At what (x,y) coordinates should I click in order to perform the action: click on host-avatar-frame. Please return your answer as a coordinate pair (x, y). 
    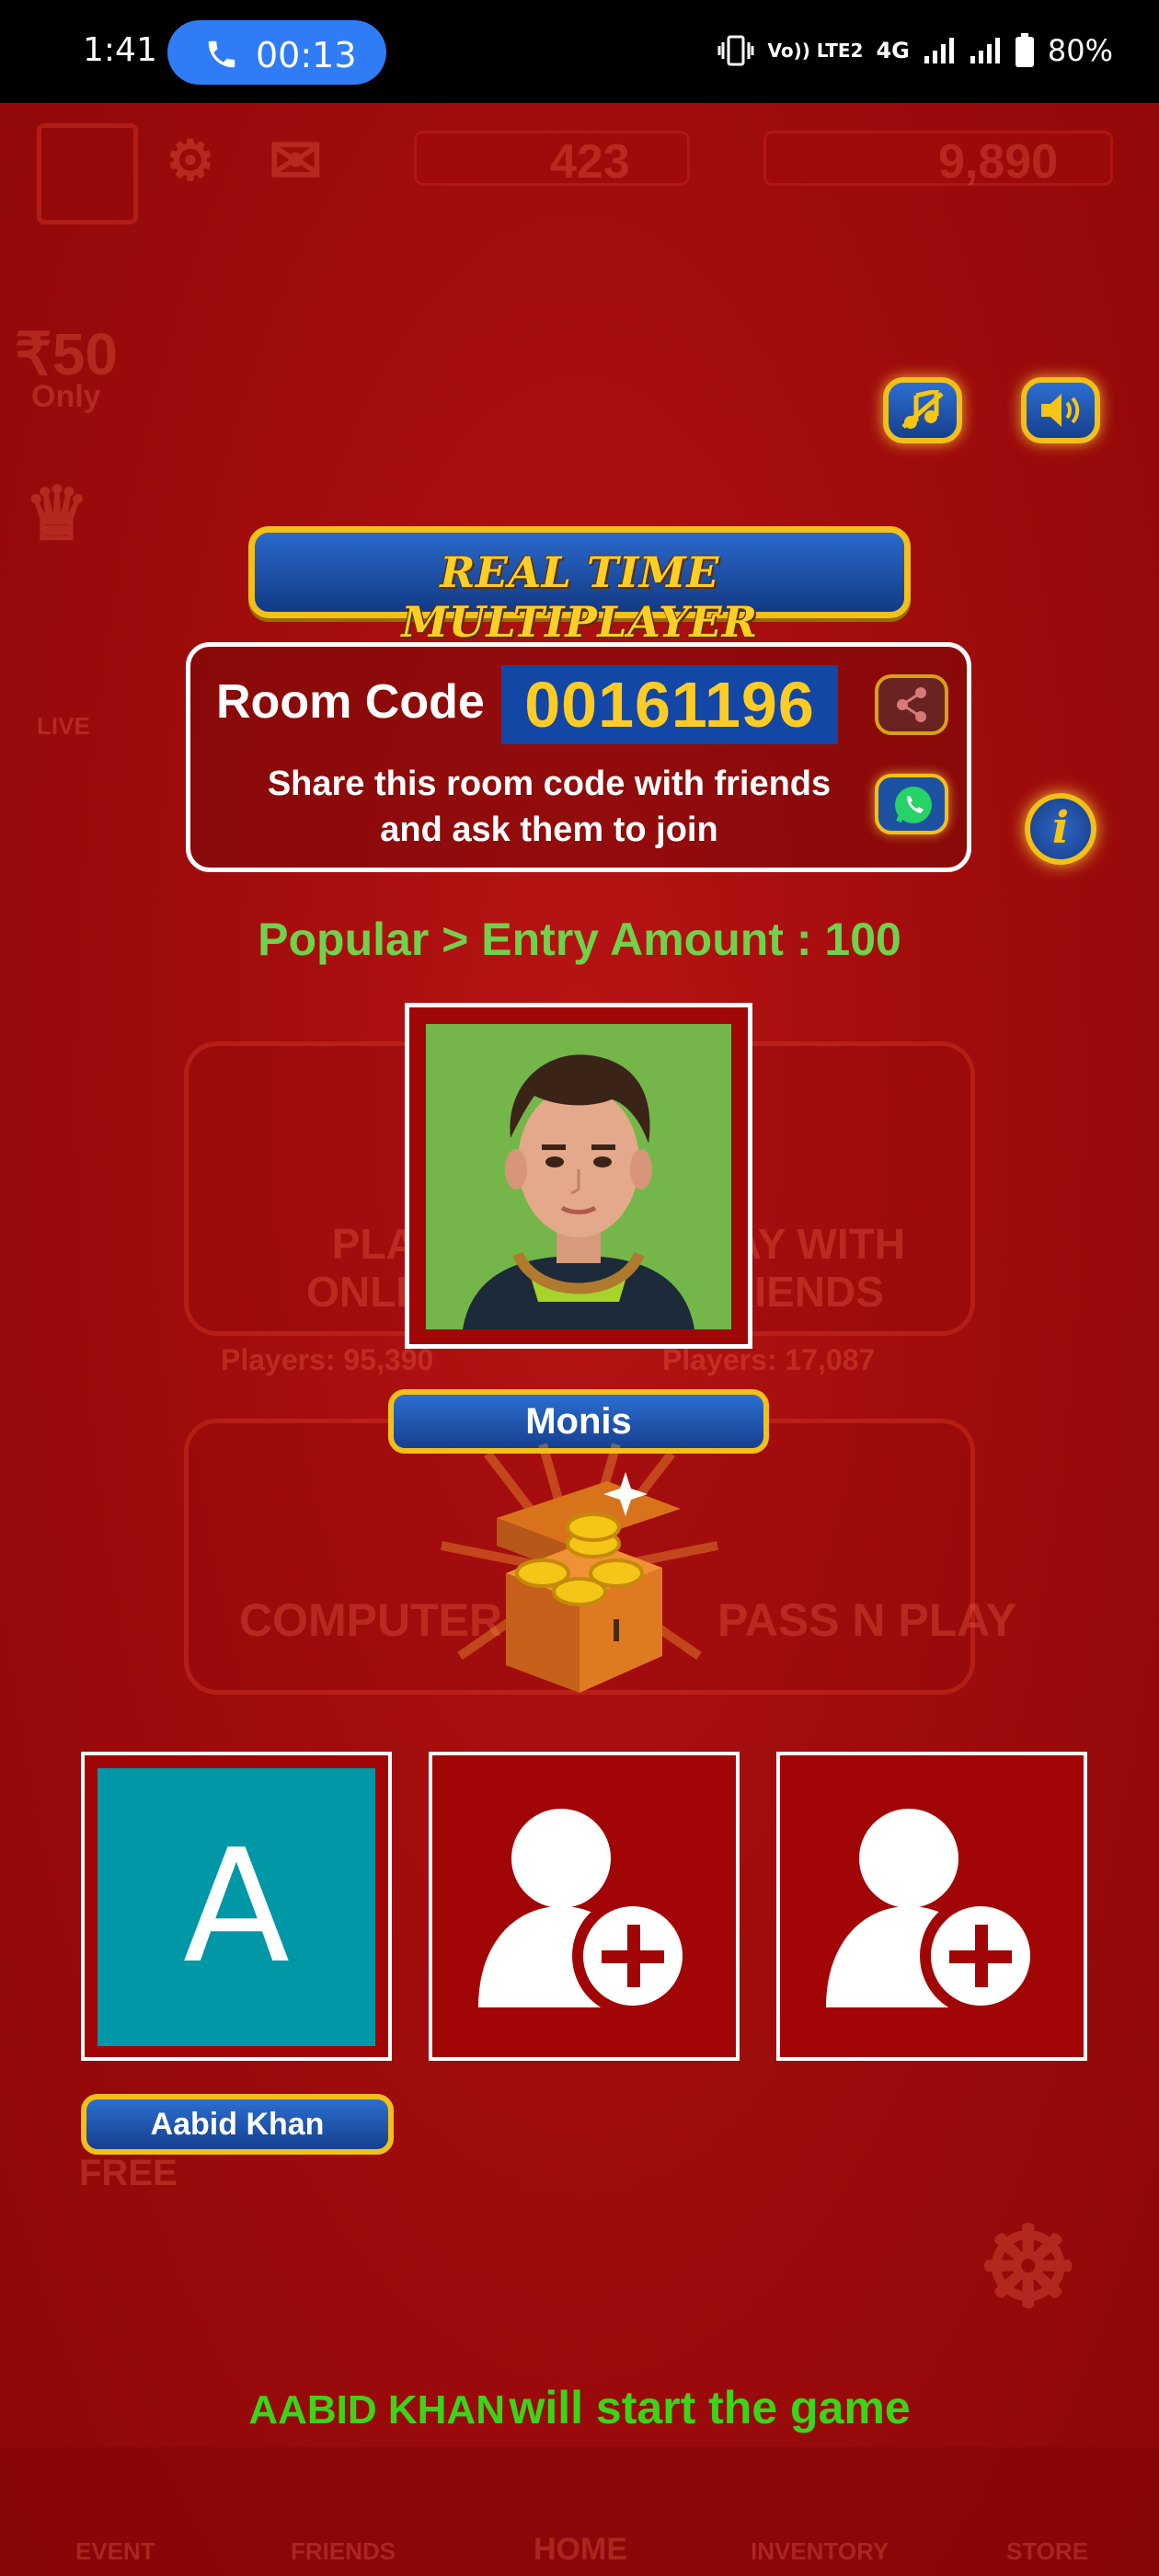
    Looking at the image, I should click on (578, 1176).